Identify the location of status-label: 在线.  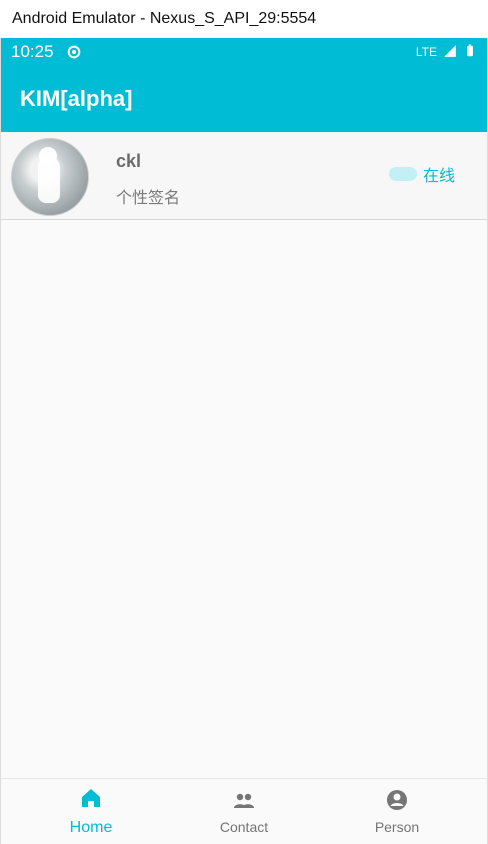
(439, 176).